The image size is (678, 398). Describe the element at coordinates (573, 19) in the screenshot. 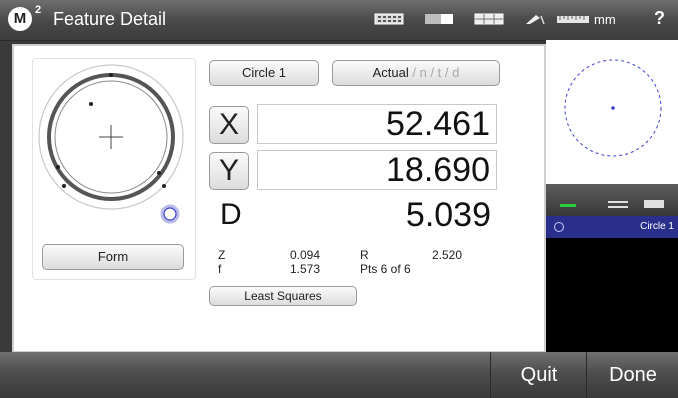

I see `ruler-icon` at that location.